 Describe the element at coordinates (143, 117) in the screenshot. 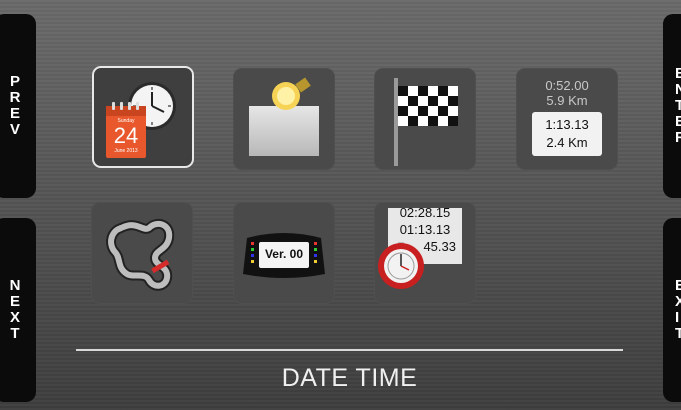

I see `date-time-tile: Sunday 24 June 2013` at that location.